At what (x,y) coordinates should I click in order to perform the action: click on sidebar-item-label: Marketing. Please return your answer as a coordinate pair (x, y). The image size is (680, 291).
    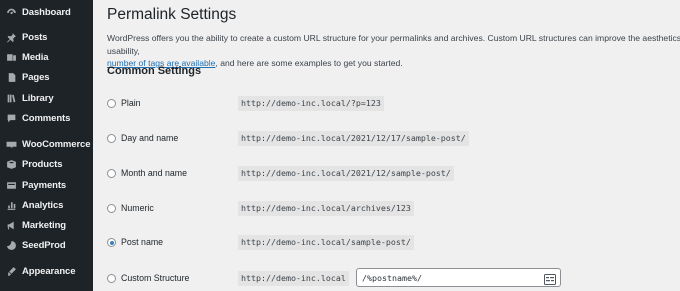
    Looking at the image, I should click on (44, 225).